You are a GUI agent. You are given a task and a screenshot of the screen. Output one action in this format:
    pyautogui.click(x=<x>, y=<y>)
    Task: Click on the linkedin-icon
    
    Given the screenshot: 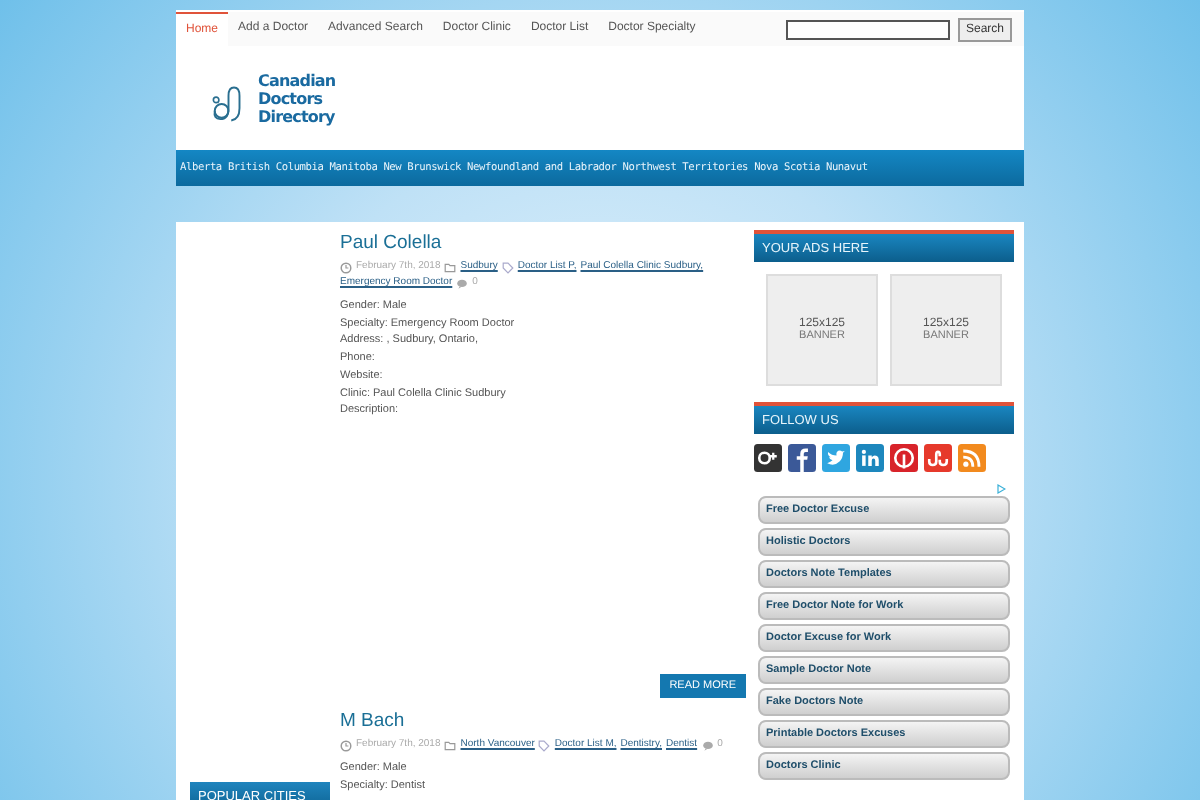 What is the action you would take?
    pyautogui.click(x=870, y=458)
    